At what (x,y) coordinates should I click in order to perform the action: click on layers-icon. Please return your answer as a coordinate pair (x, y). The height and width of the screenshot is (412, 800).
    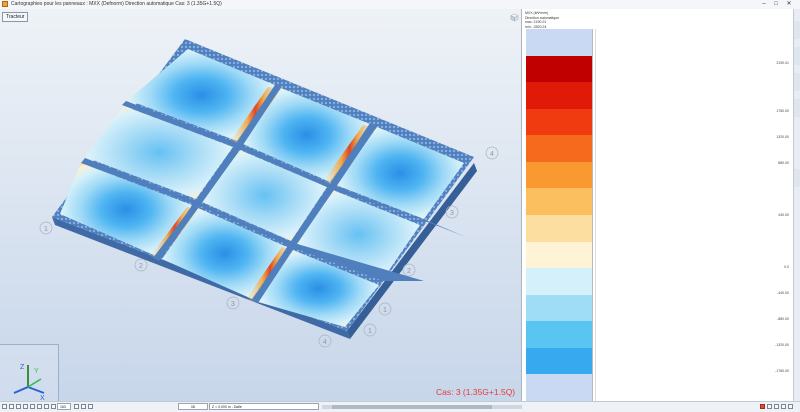
    Looking at the image, I should click on (53, 406).